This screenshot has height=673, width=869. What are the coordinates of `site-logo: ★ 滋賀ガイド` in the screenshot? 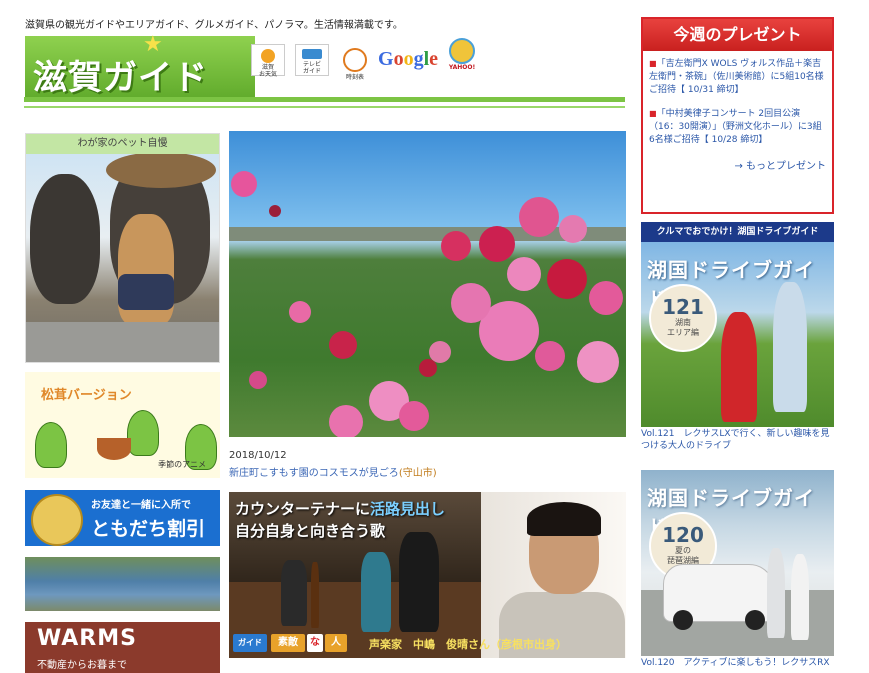 It's located at (140, 67).